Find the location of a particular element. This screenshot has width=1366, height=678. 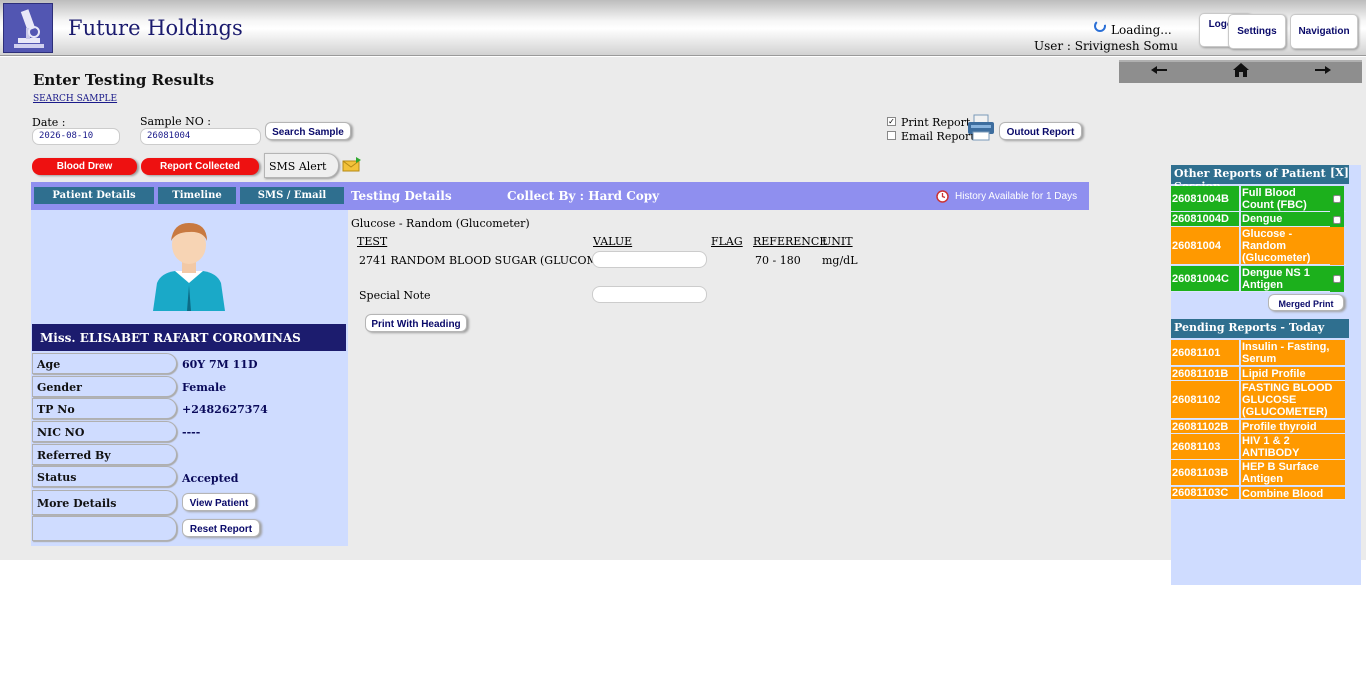

report-id: 26081103C is located at coordinates (1205, 493).